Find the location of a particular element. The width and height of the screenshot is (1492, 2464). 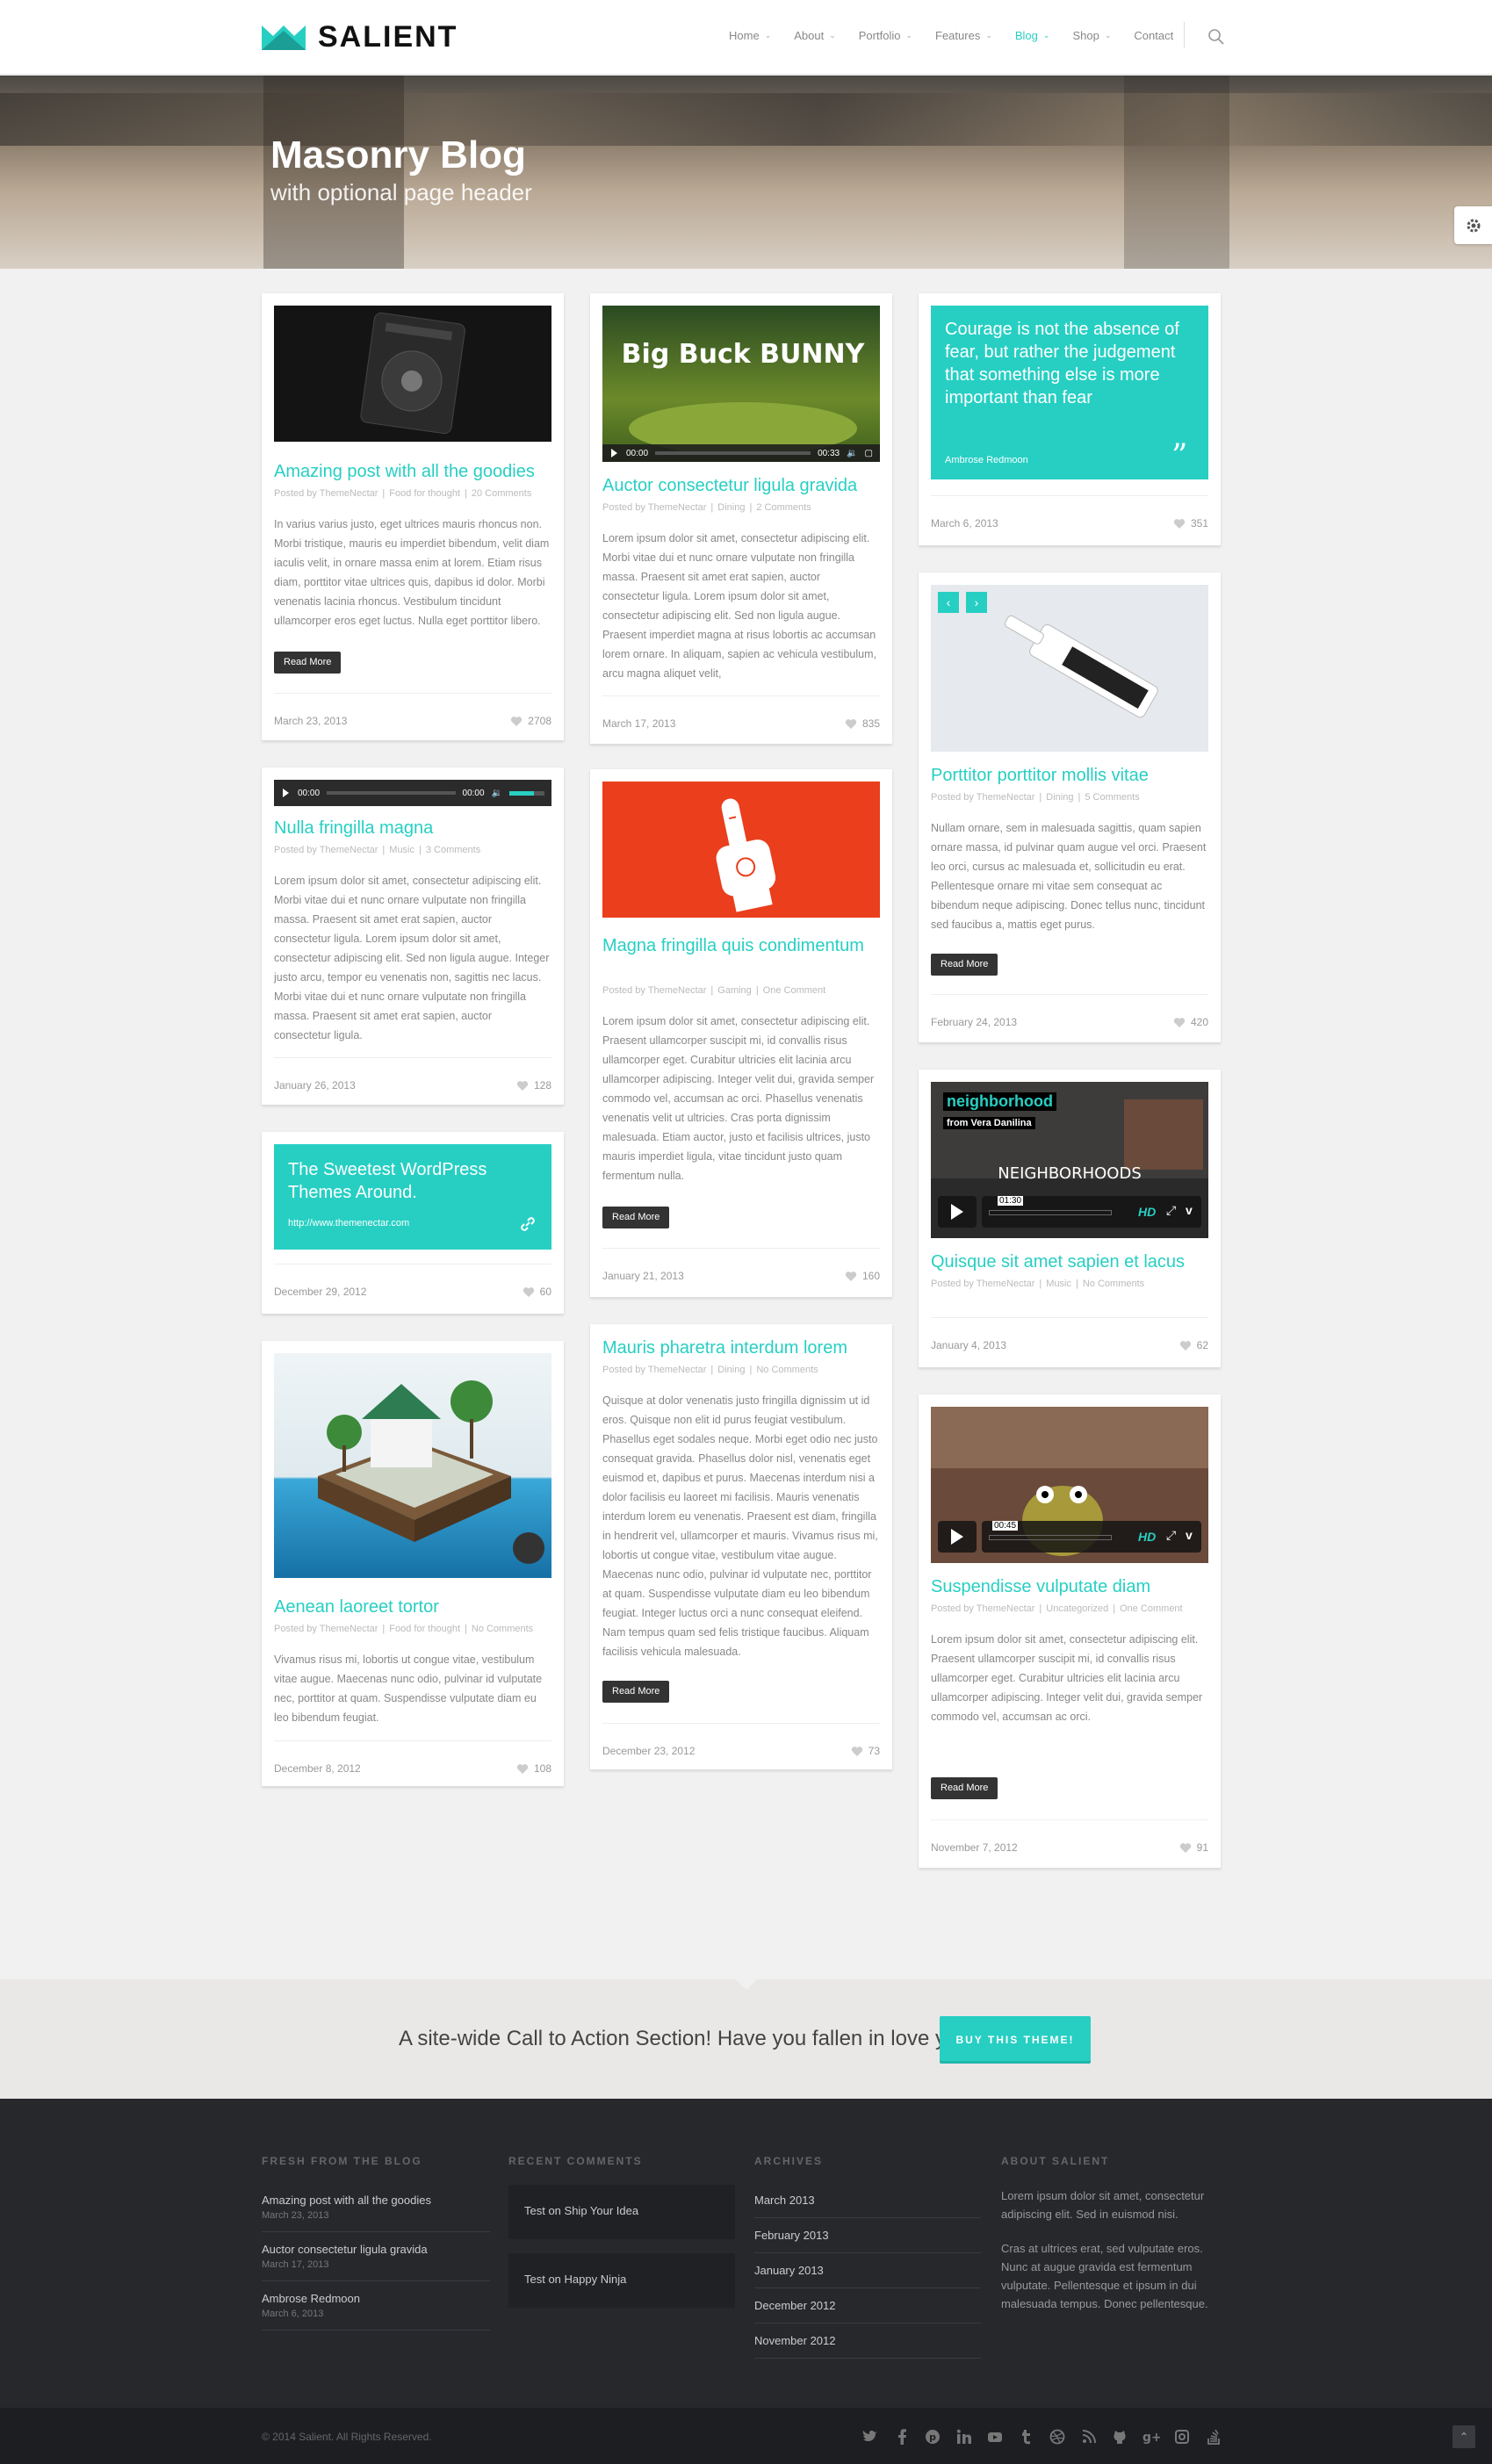

github-icon is located at coordinates (1119, 2436).